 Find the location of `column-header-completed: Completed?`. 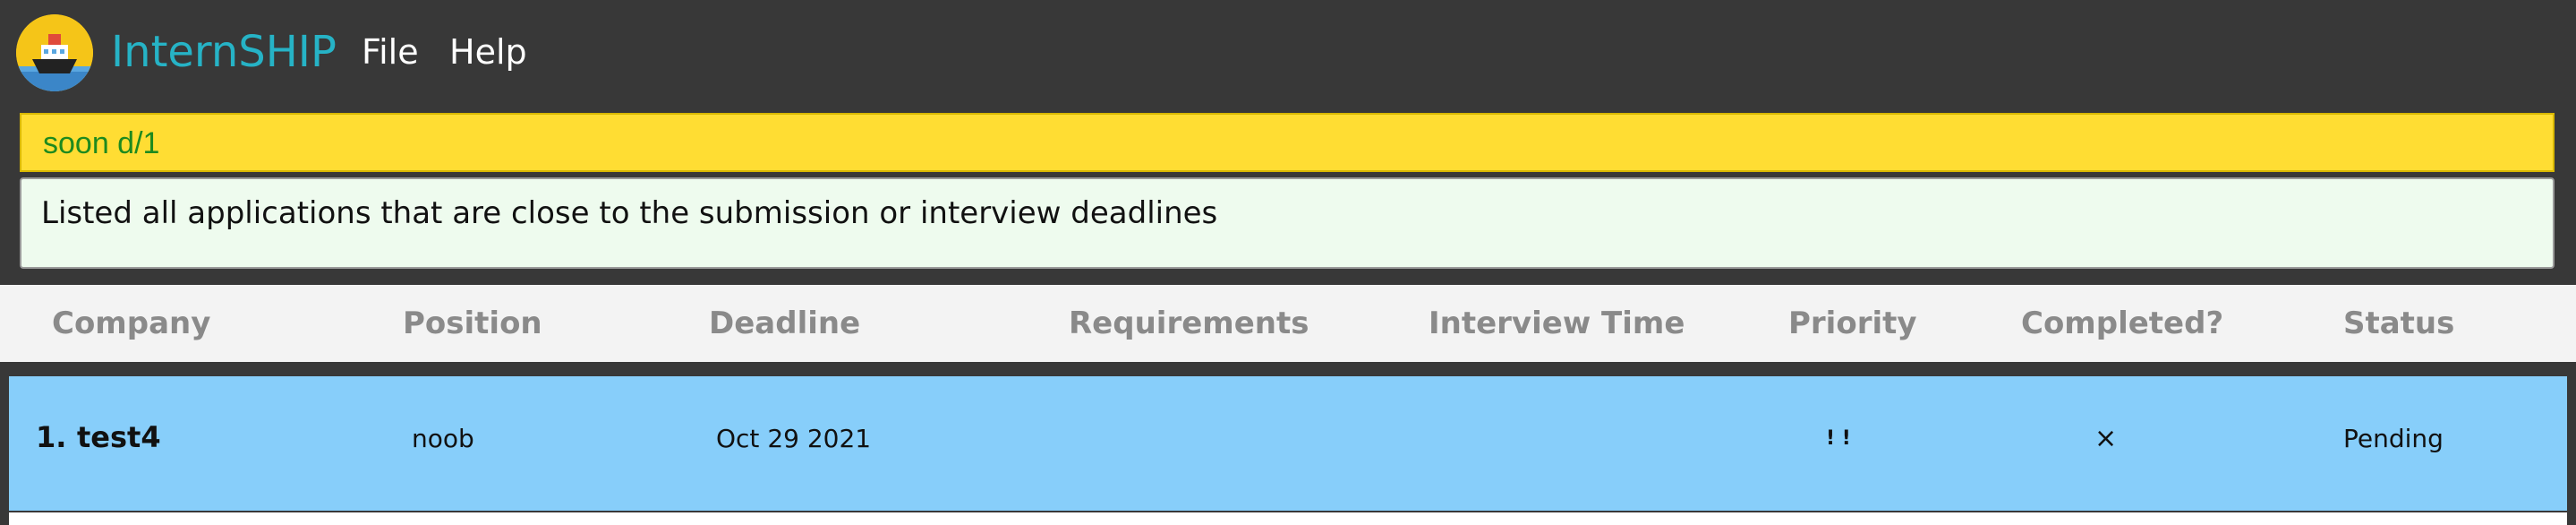

column-header-completed: Completed? is located at coordinates (2122, 323).